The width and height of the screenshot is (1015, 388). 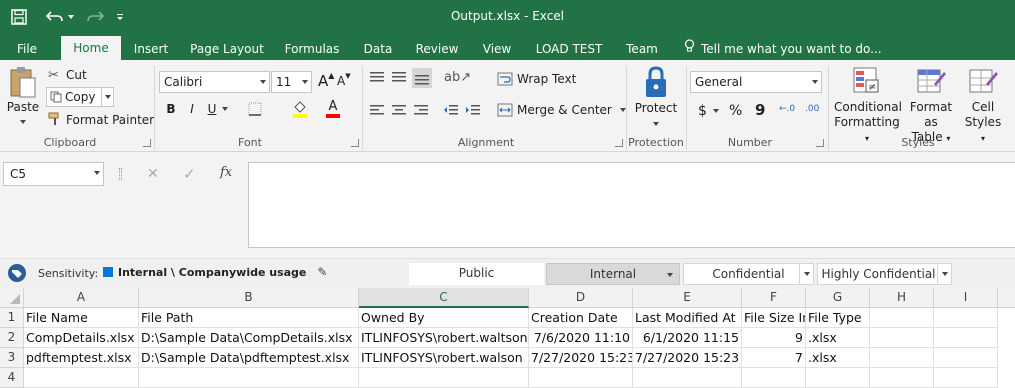 I want to click on cell-i4, so click(x=966, y=378).